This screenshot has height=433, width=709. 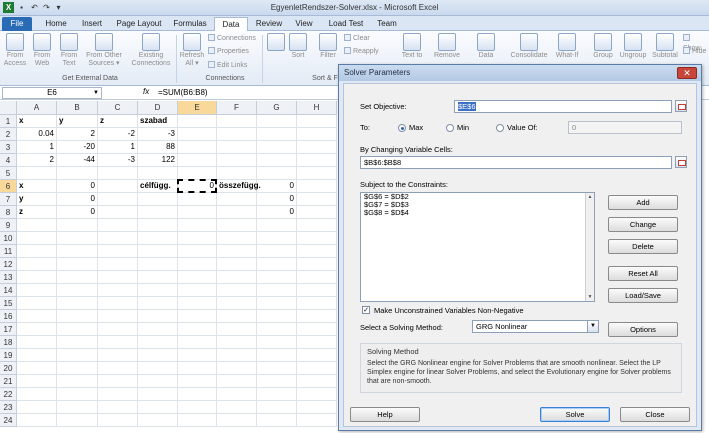 I want to click on row-header-2: 2, so click(x=8, y=134).